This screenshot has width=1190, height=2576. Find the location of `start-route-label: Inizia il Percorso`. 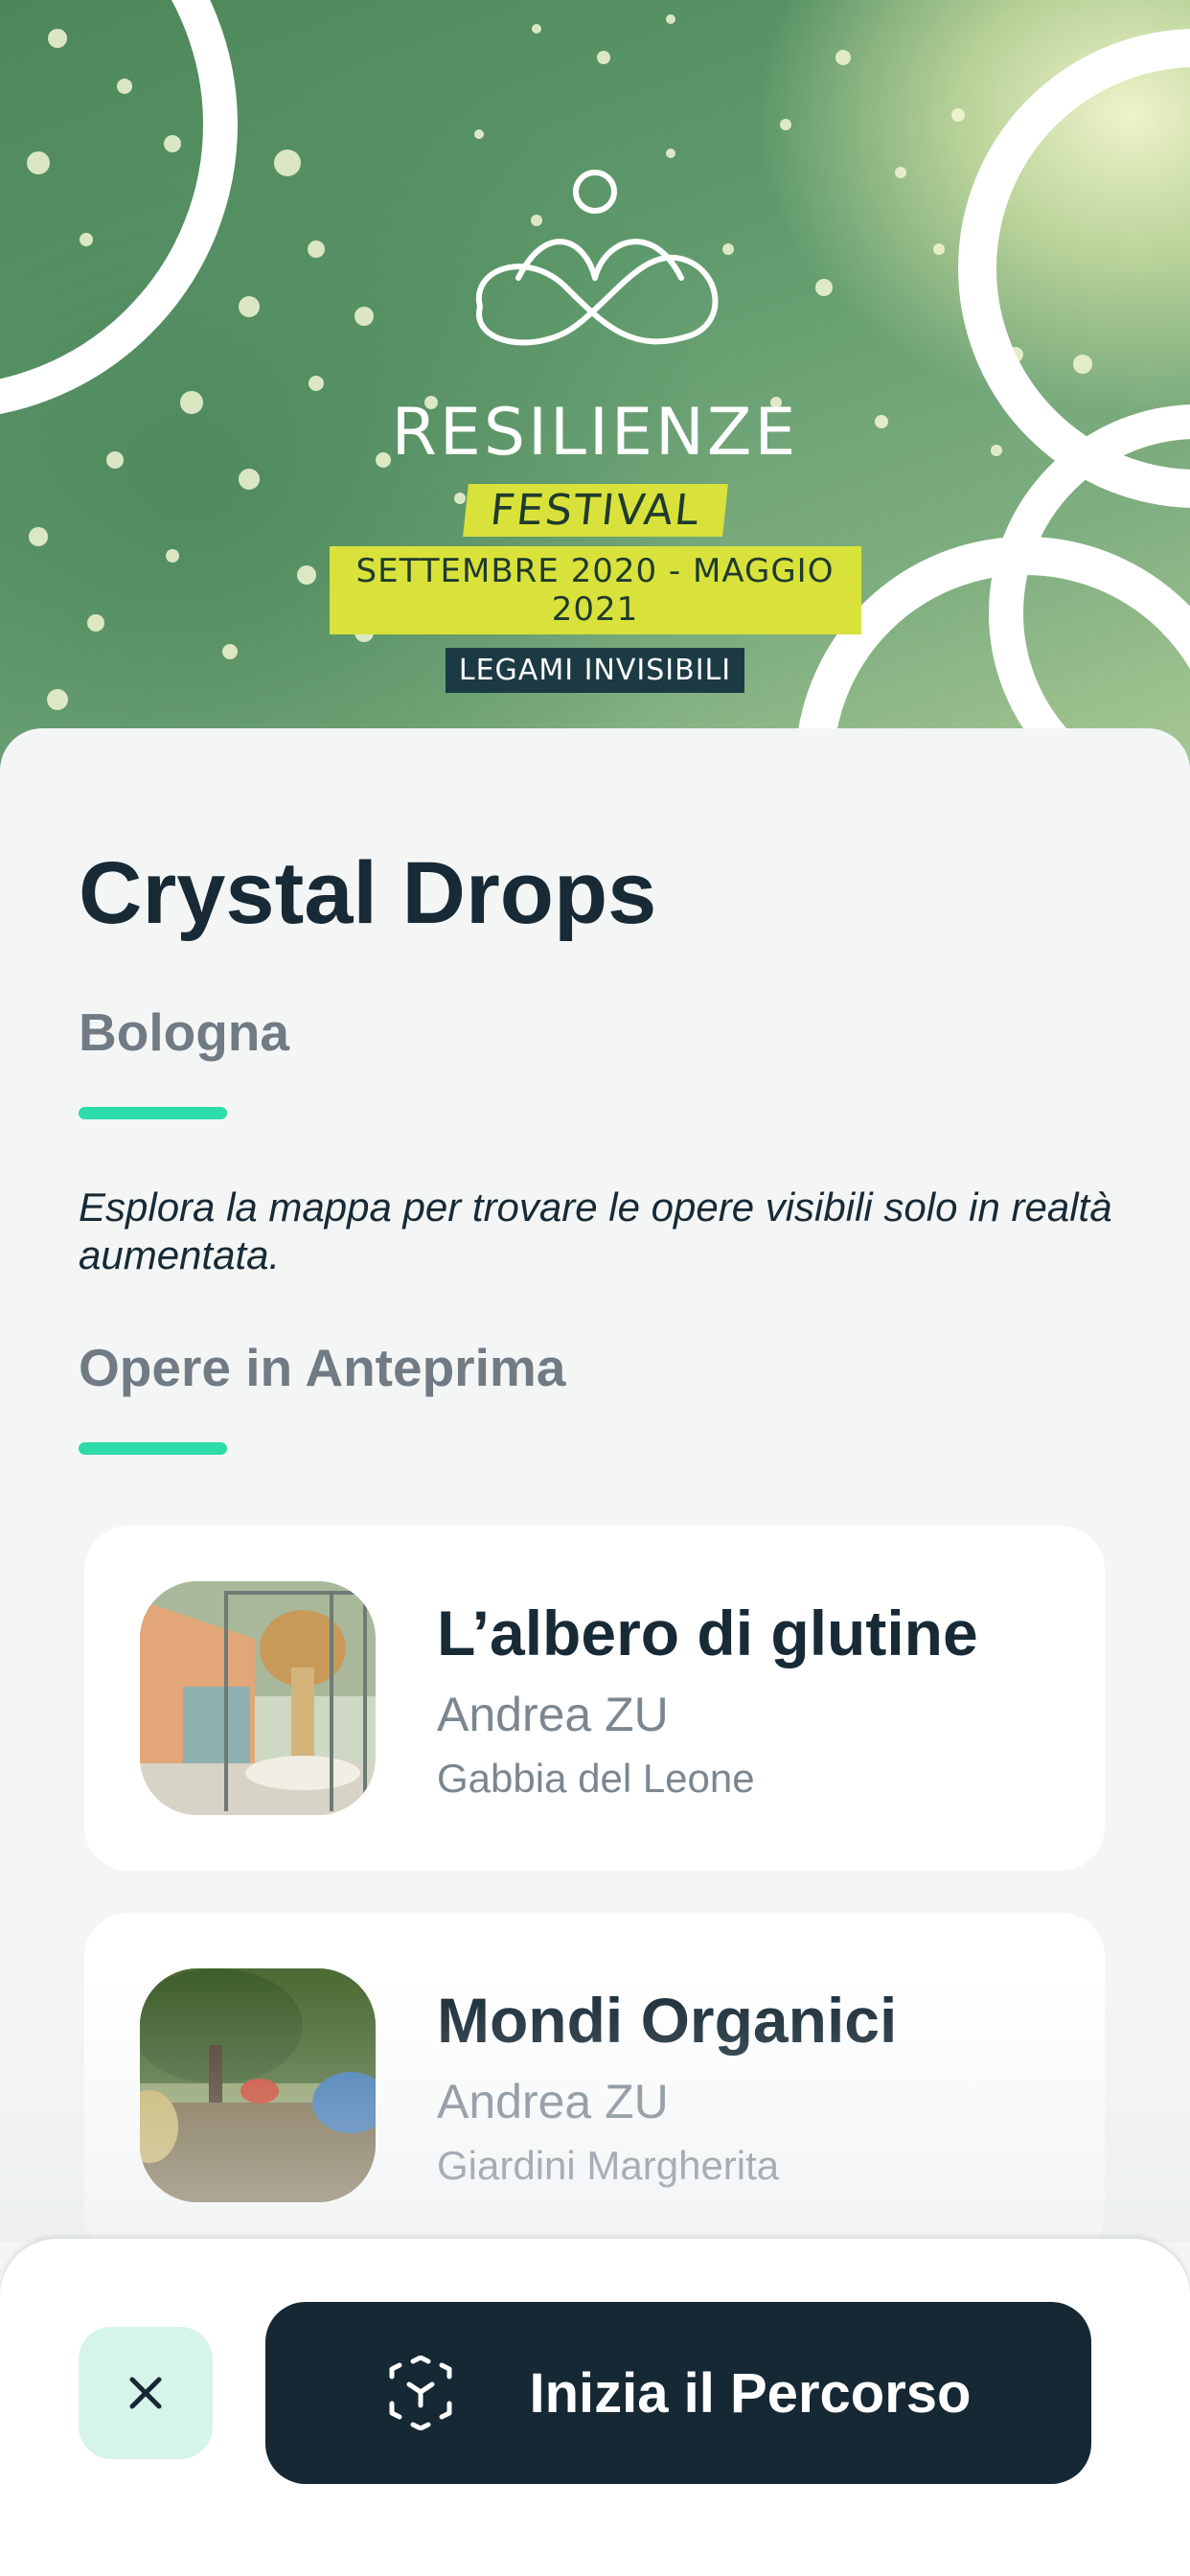

start-route-label: Inizia il Percorso is located at coordinates (750, 2393).